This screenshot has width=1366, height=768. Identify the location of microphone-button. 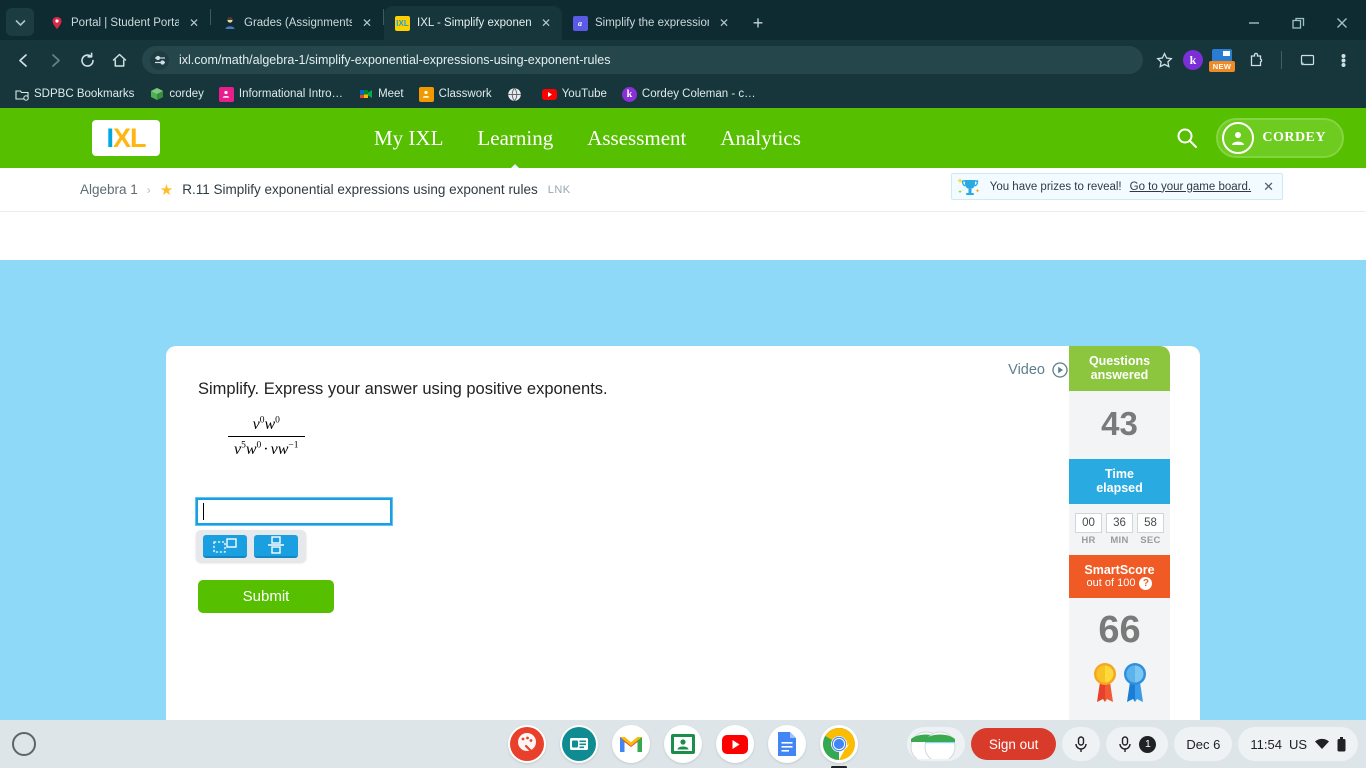
(1081, 744).